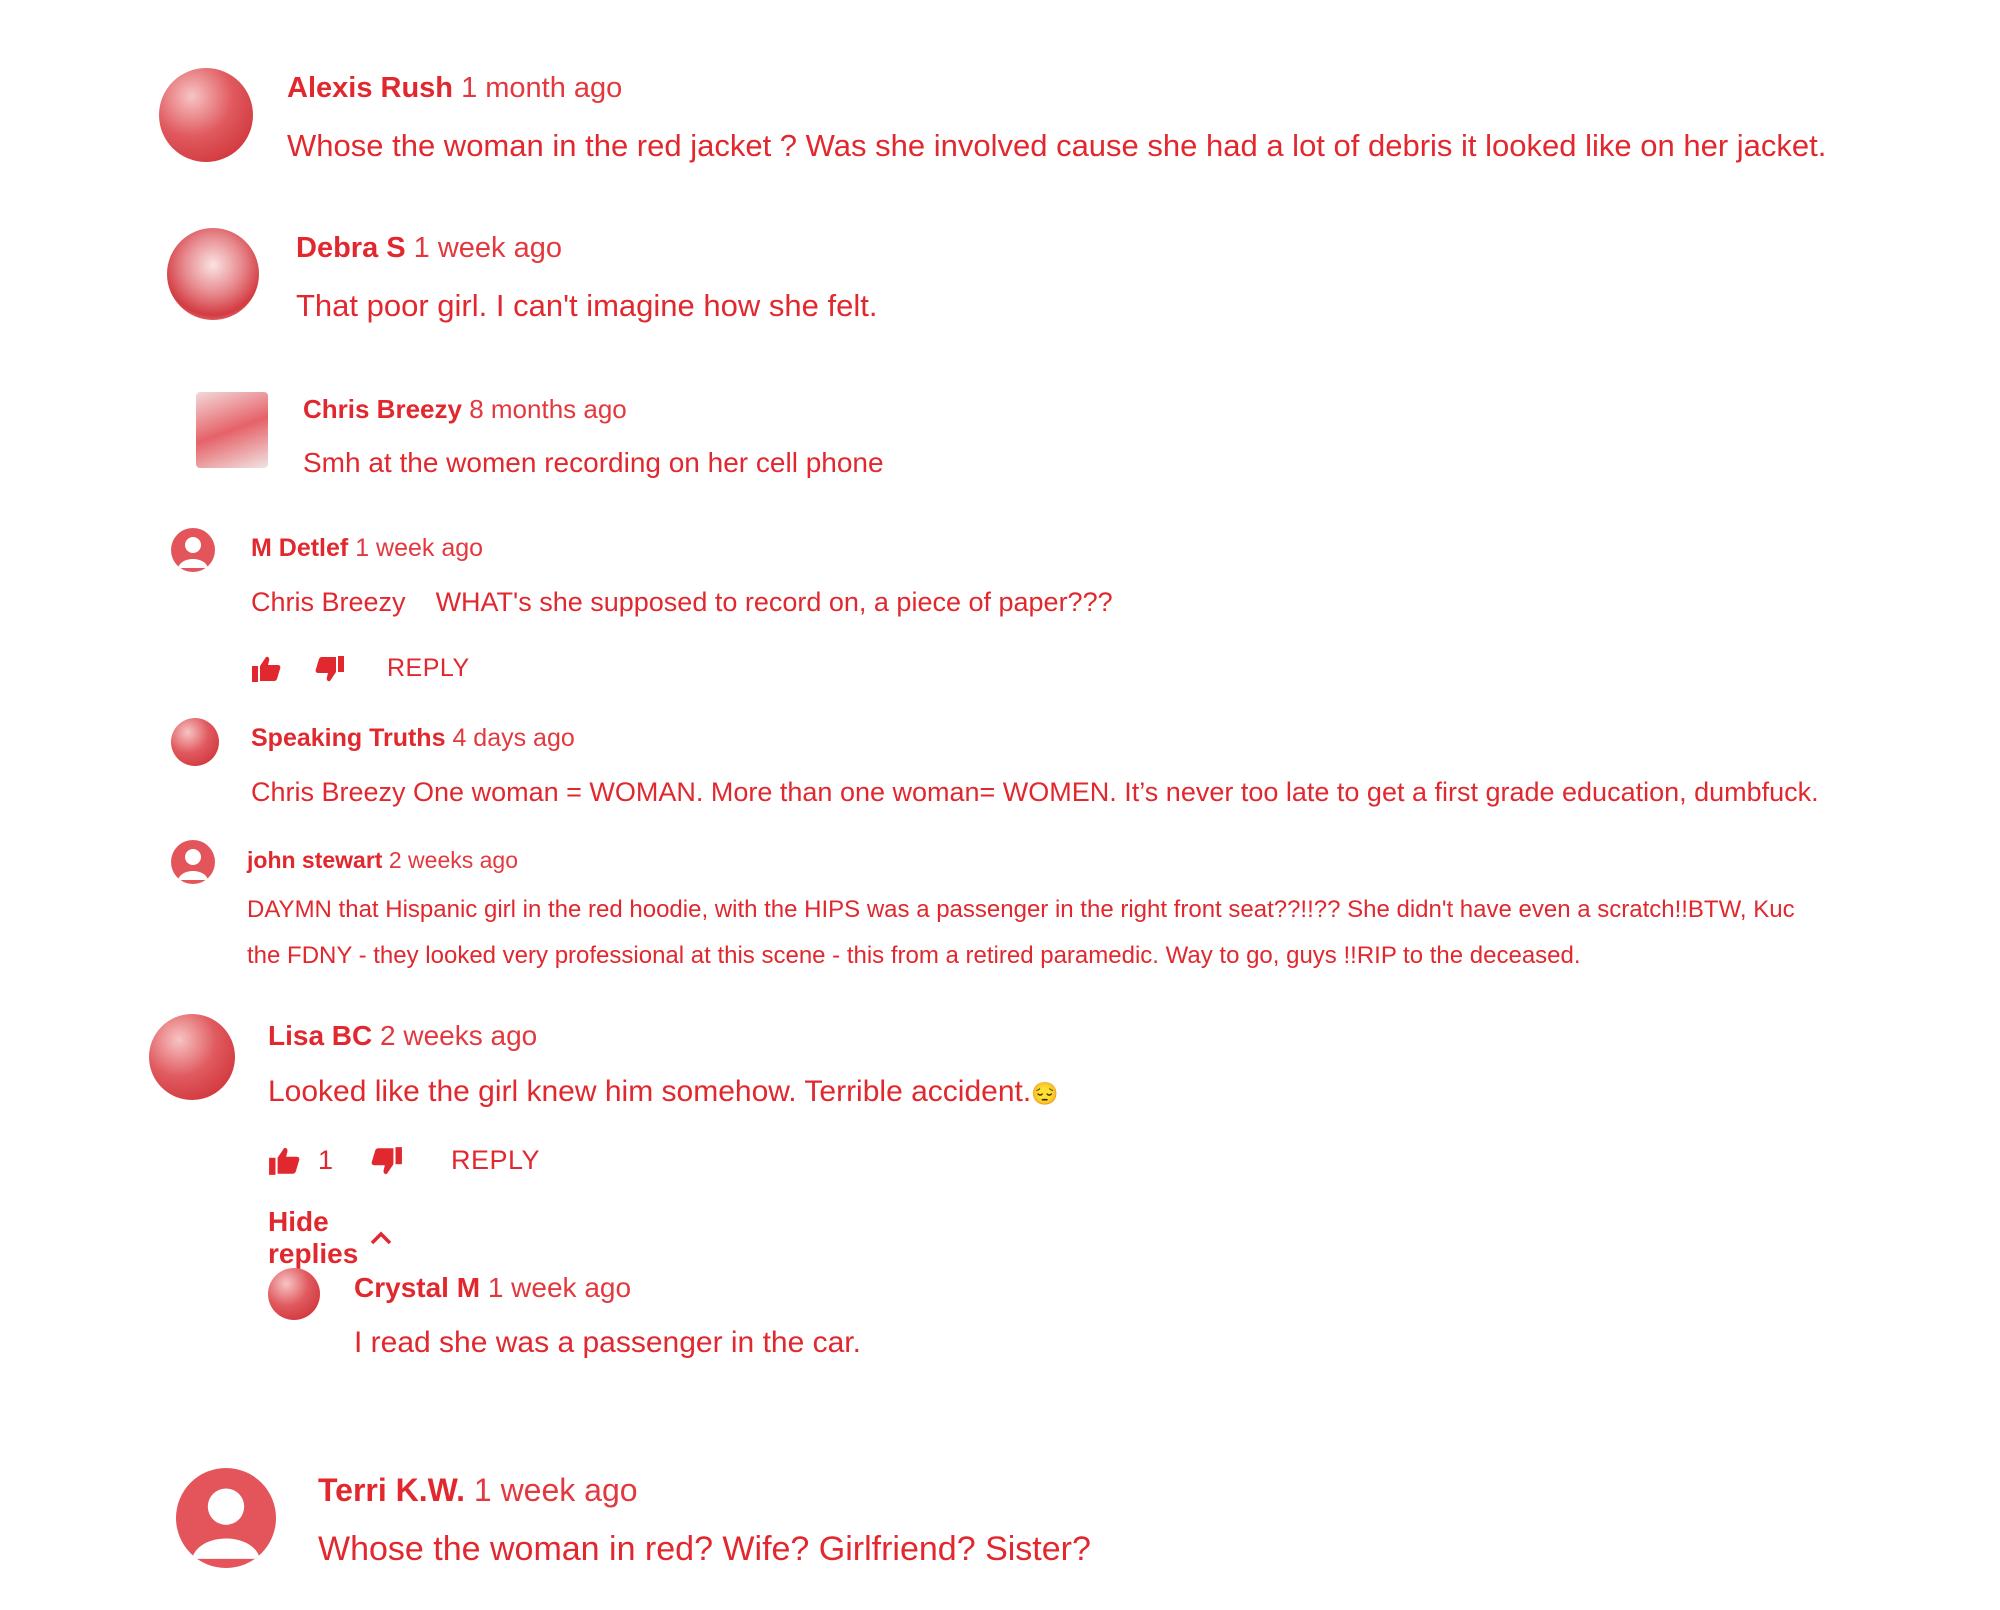 This screenshot has width=2000, height=1610. What do you see at coordinates (326, 1160) in the screenshot?
I see `like-count: 1` at bounding box center [326, 1160].